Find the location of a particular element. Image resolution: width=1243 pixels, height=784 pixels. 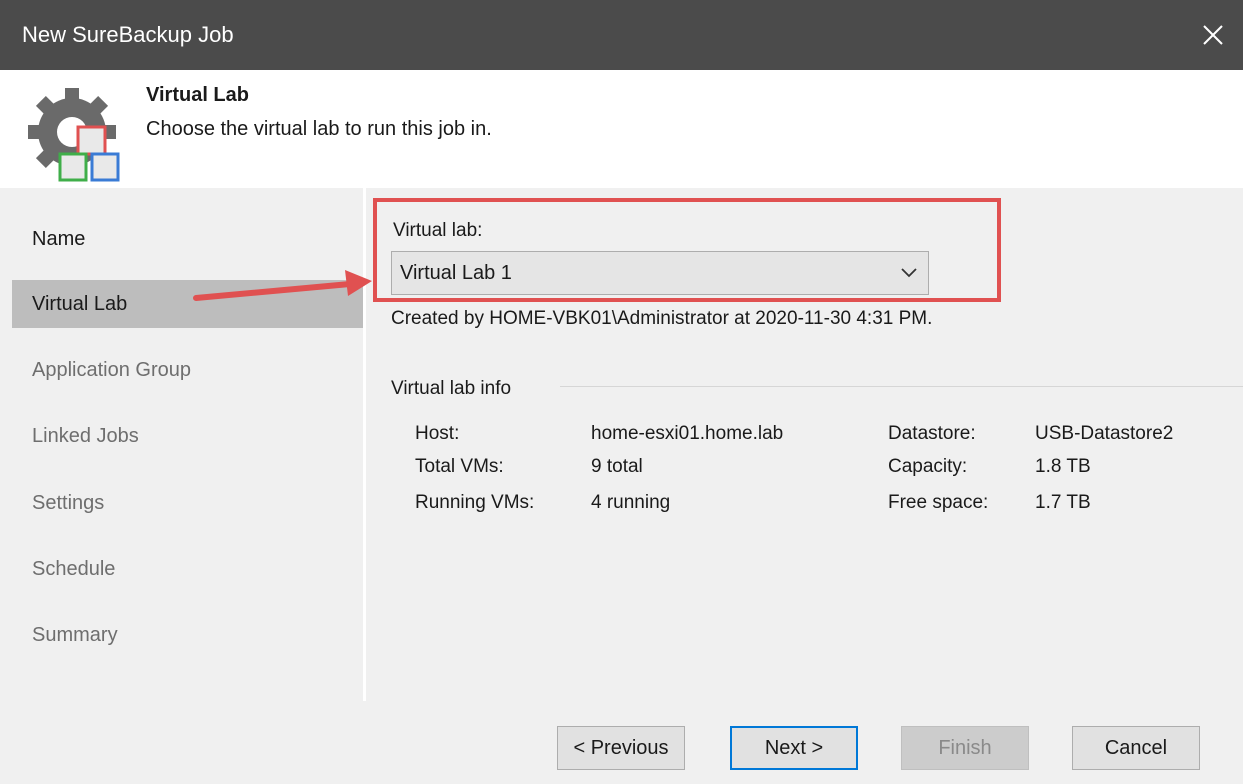

step-title: Virtual Lab is located at coordinates (197, 95).